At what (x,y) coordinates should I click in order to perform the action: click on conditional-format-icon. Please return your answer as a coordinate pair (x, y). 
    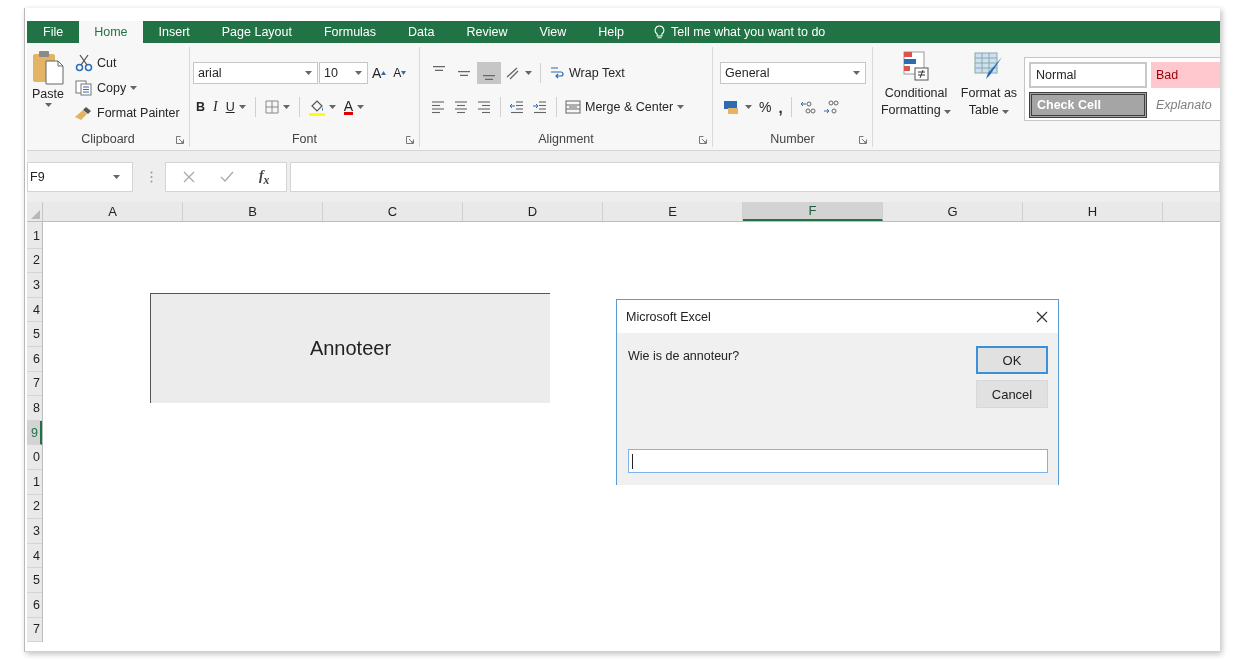
    Looking at the image, I should click on (916, 66).